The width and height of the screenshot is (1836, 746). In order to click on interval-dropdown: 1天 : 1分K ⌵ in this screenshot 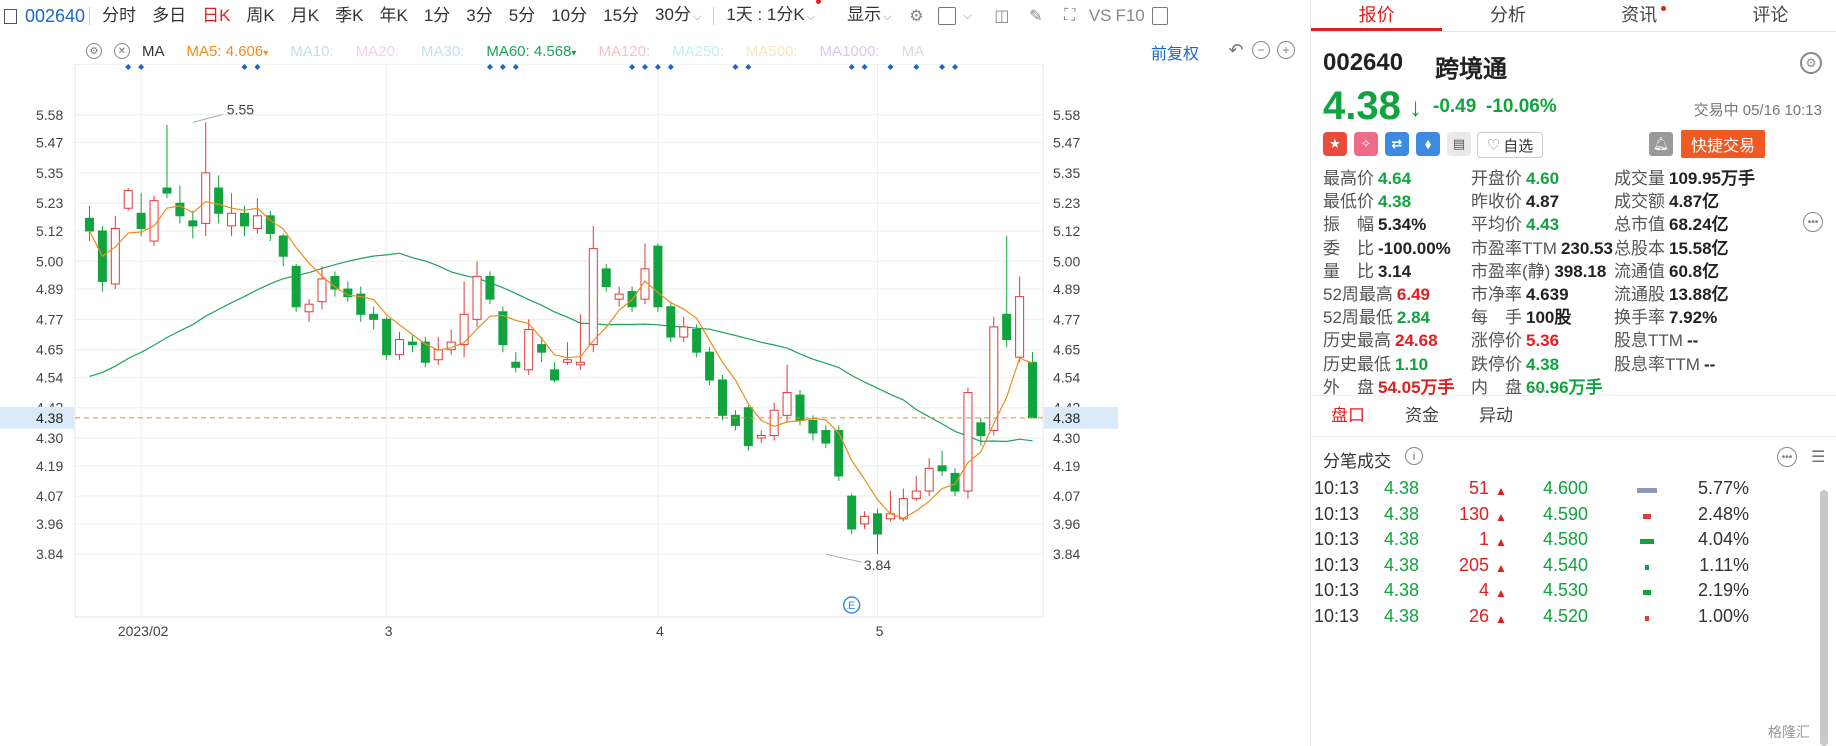, I will do `click(773, 16)`.